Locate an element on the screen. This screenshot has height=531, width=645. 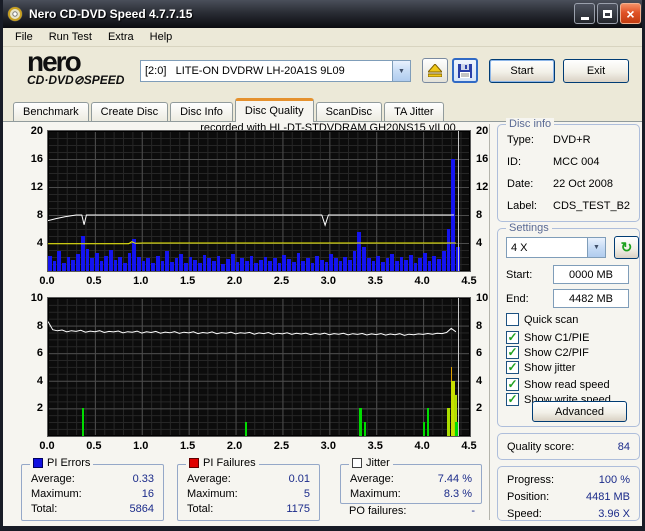
x-axis-tick: 0.5 is located at coordinates (94, 281).